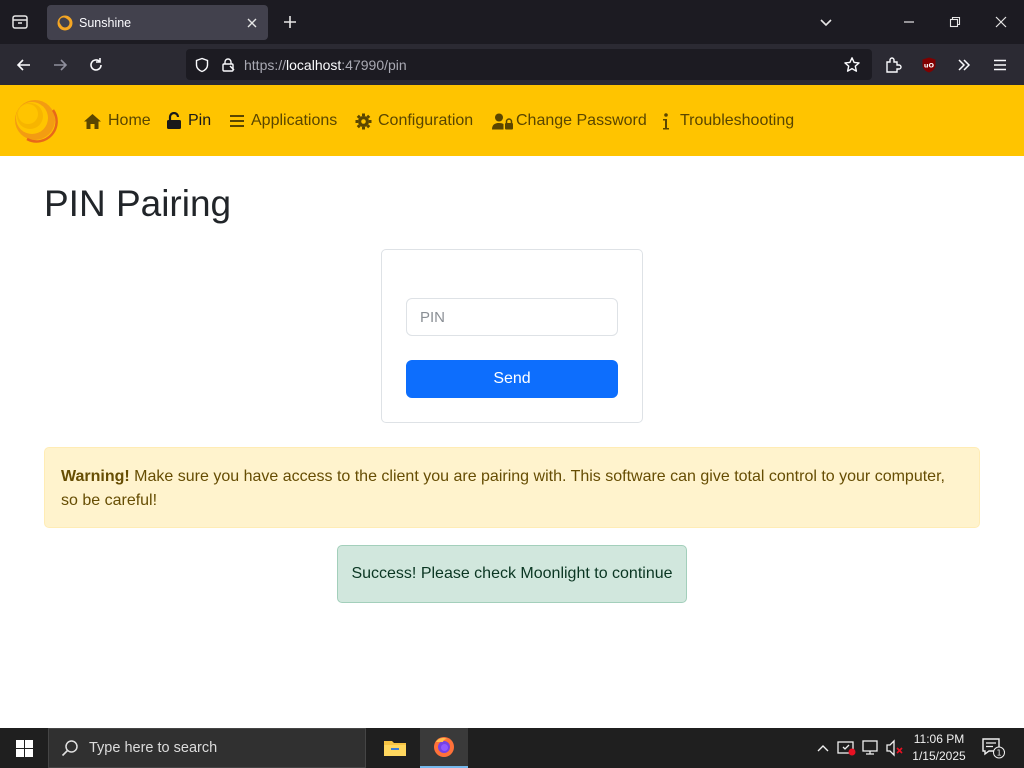  Describe the element at coordinates (237, 121) in the screenshot. I see `list-icon` at that location.